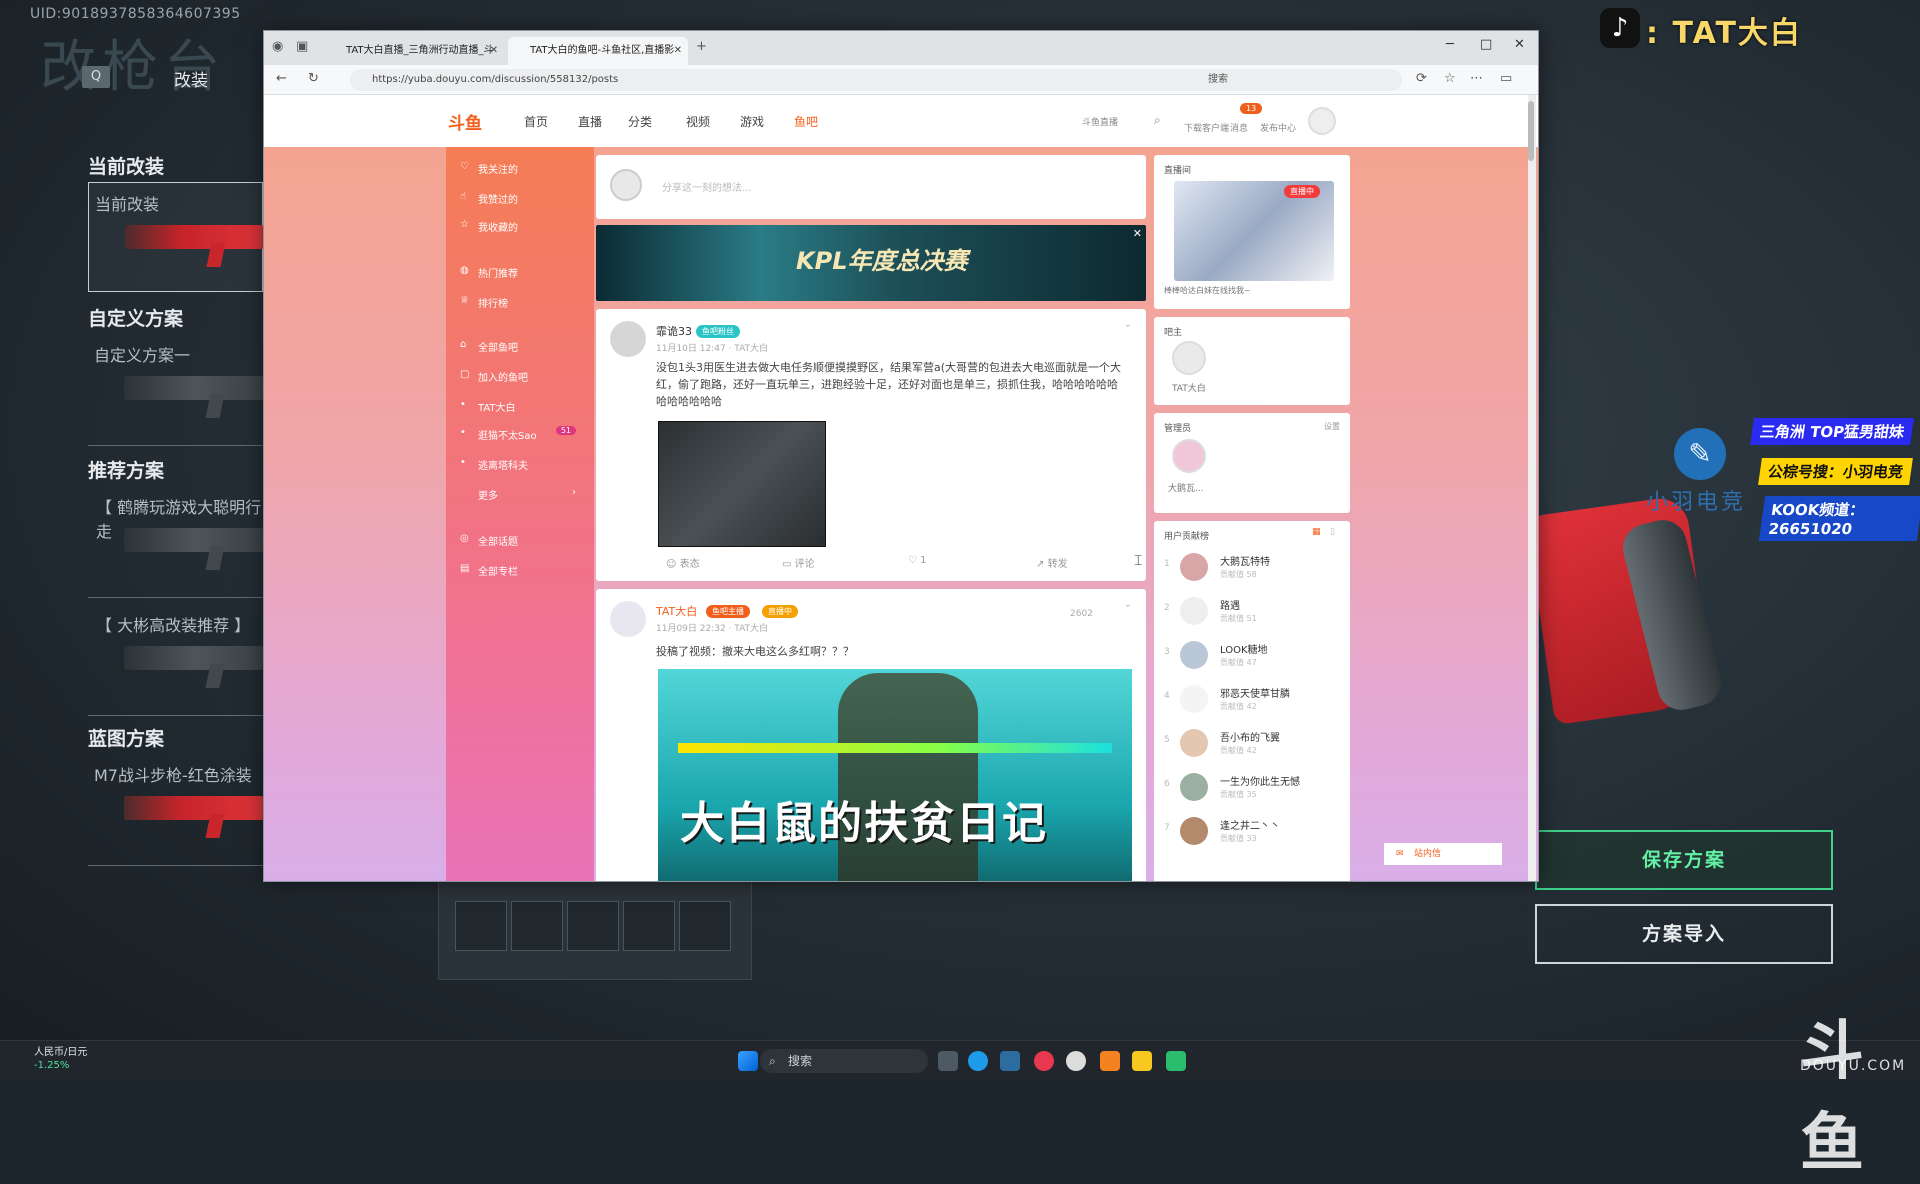 This screenshot has height=1184, width=1920. Describe the element at coordinates (1254, 789) in the screenshot. I see `rank-row: 6 一生为你此生无憾 贡献值 35` at that location.